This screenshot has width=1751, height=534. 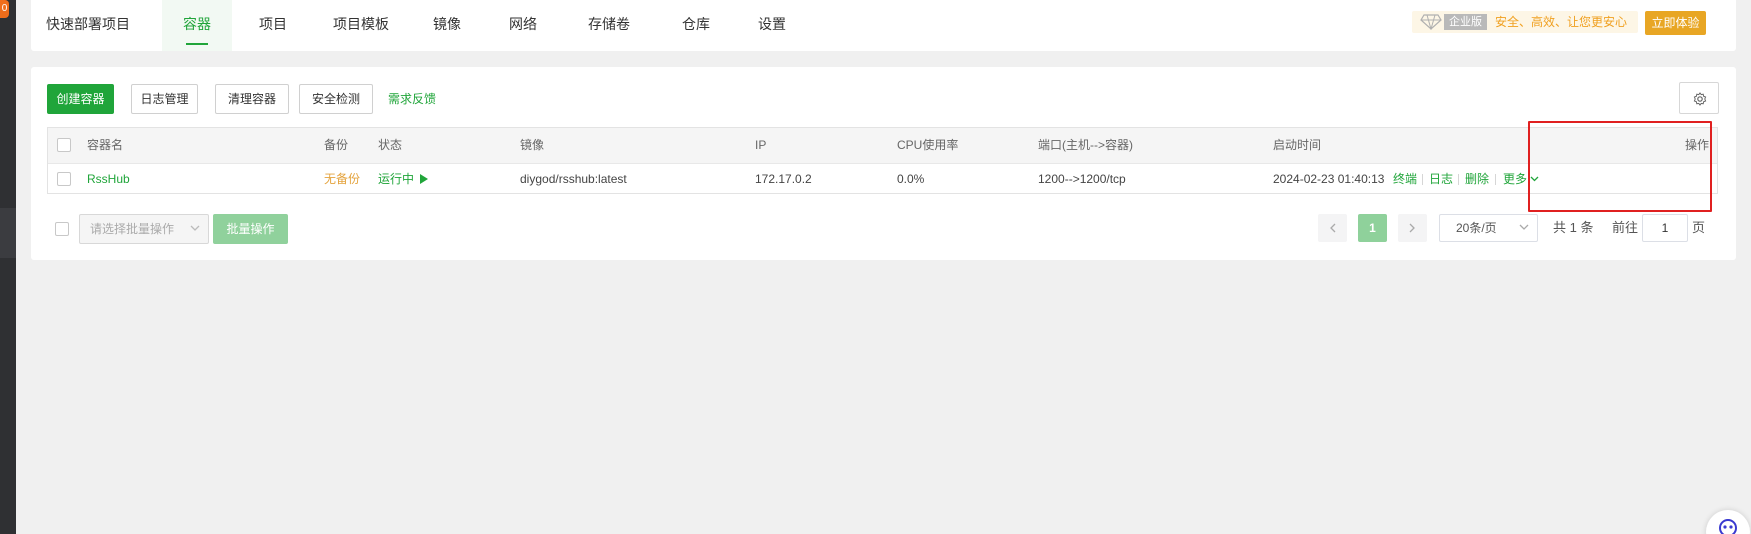 What do you see at coordinates (412, 99) in the screenshot?
I see `feedback-link: 需求反馈` at bounding box center [412, 99].